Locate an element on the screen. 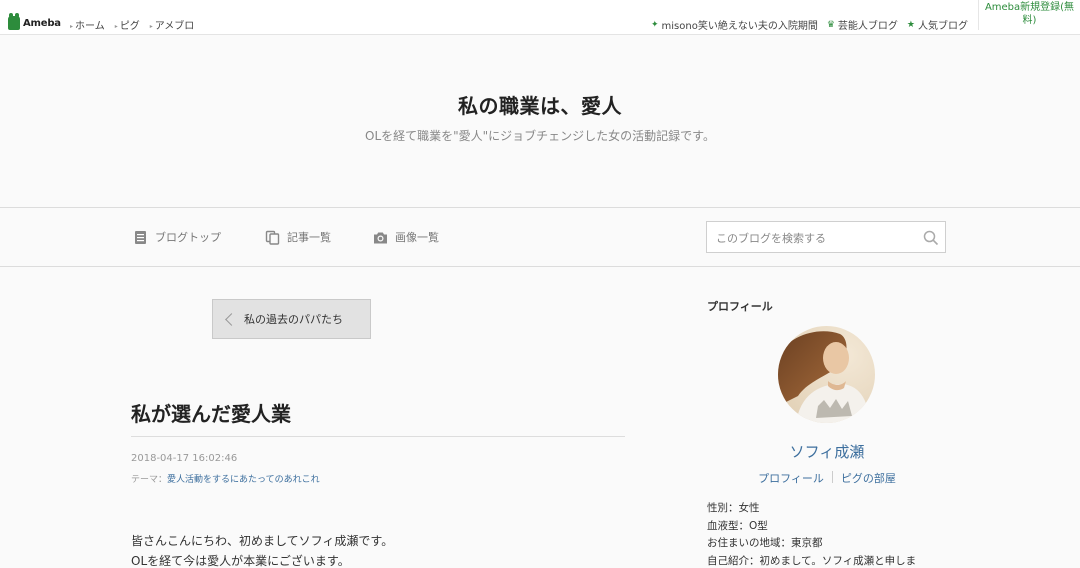 This screenshot has width=1080, height=568. article-theme: テーマ：愛人活動をするにあたってのあれこれ is located at coordinates (225, 478).